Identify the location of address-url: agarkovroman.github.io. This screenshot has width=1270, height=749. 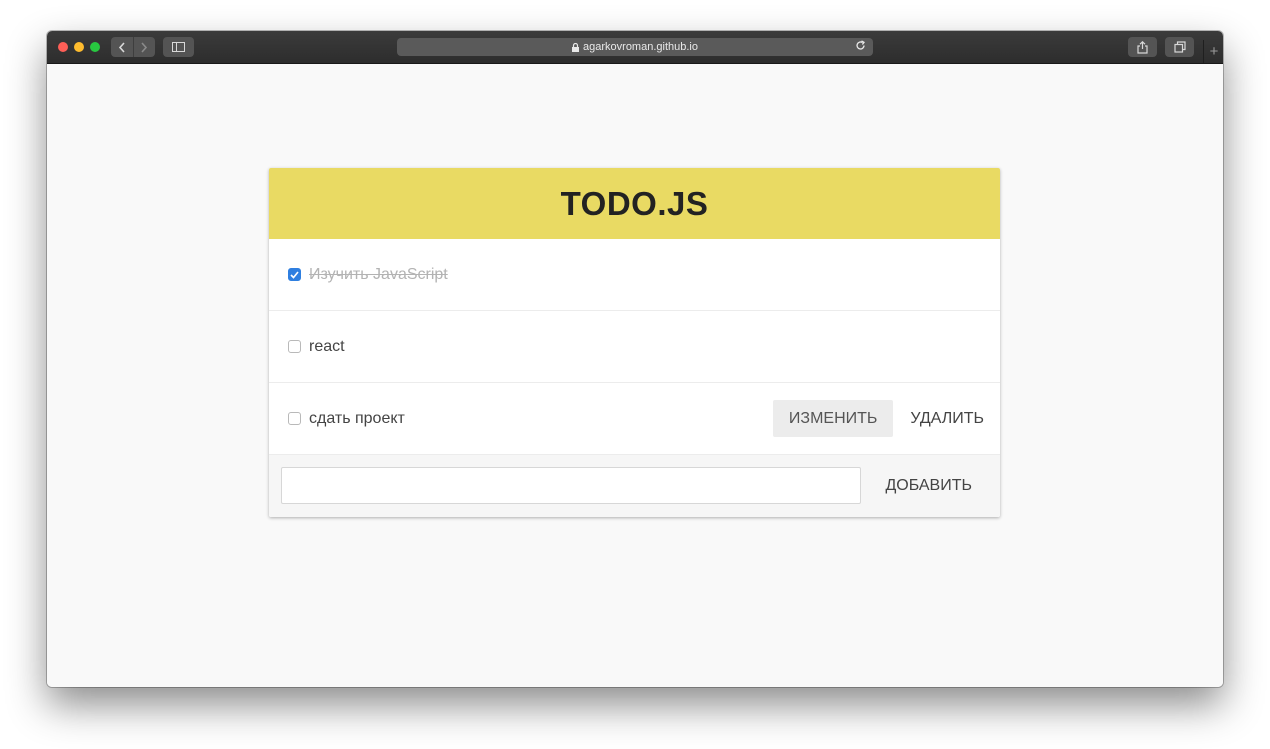
(640, 47).